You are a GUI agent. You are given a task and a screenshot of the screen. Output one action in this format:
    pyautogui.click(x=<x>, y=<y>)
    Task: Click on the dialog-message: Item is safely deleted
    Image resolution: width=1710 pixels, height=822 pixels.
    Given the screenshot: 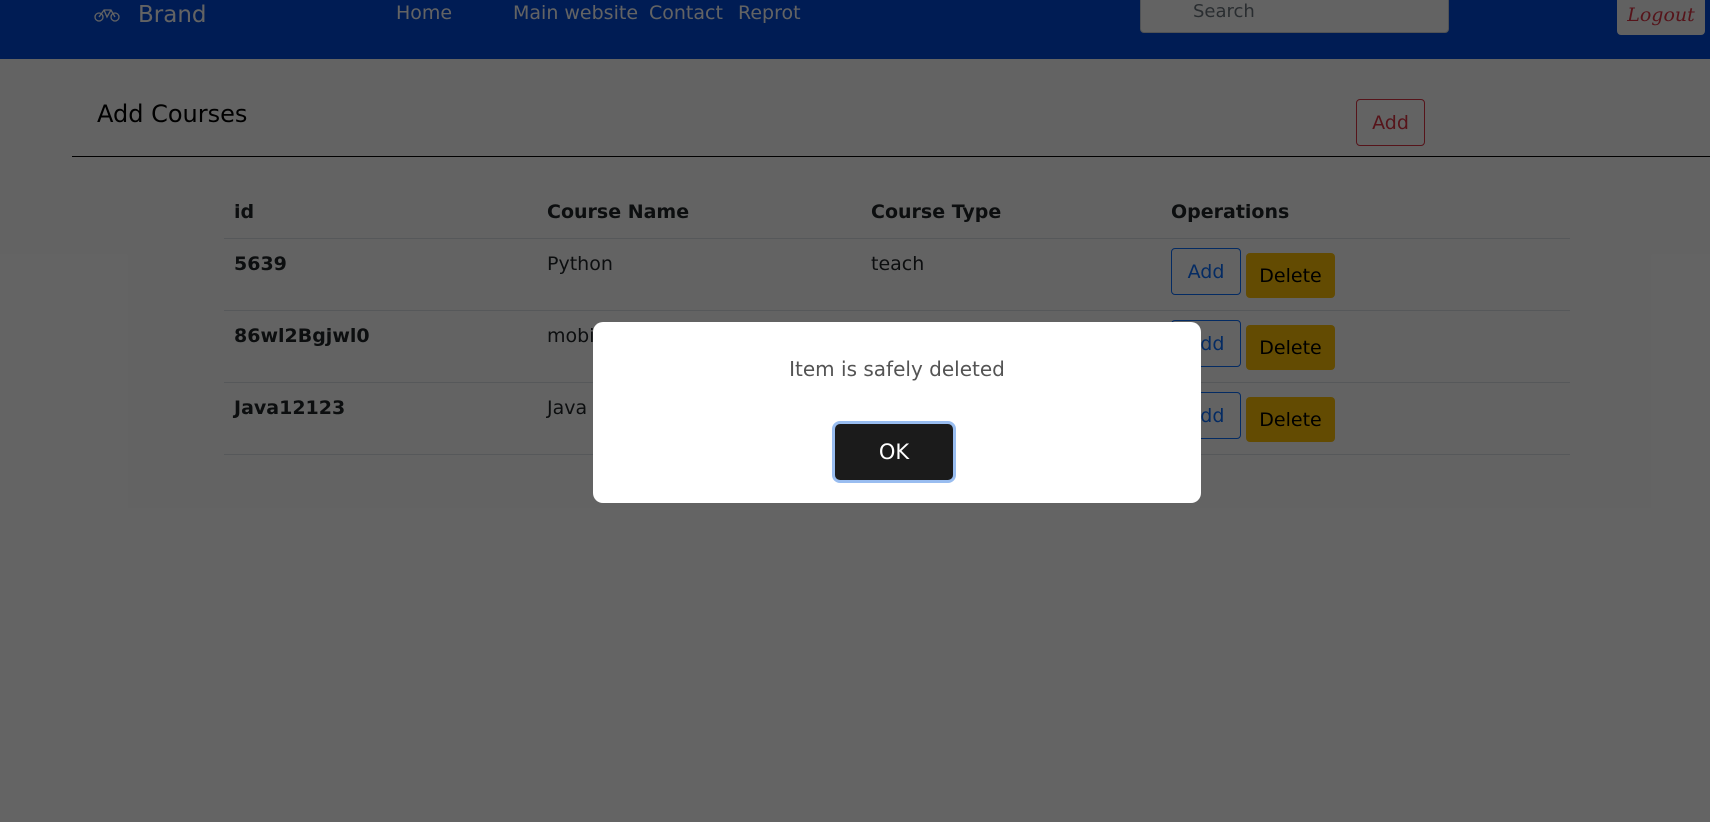 What is the action you would take?
    pyautogui.click(x=897, y=369)
    